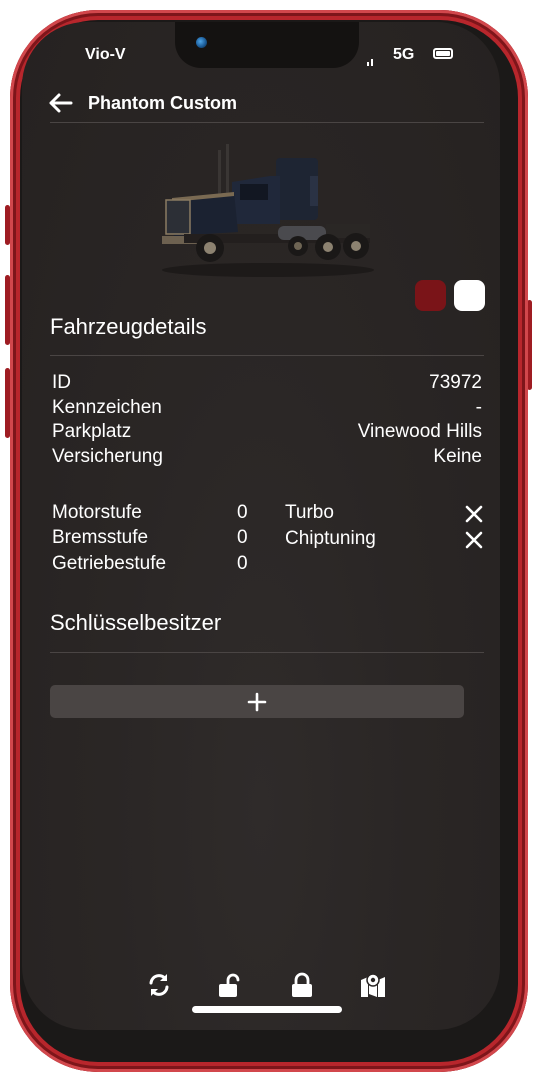 This screenshot has height=1080, width=540. I want to click on detail-value: 73972, so click(455, 382).